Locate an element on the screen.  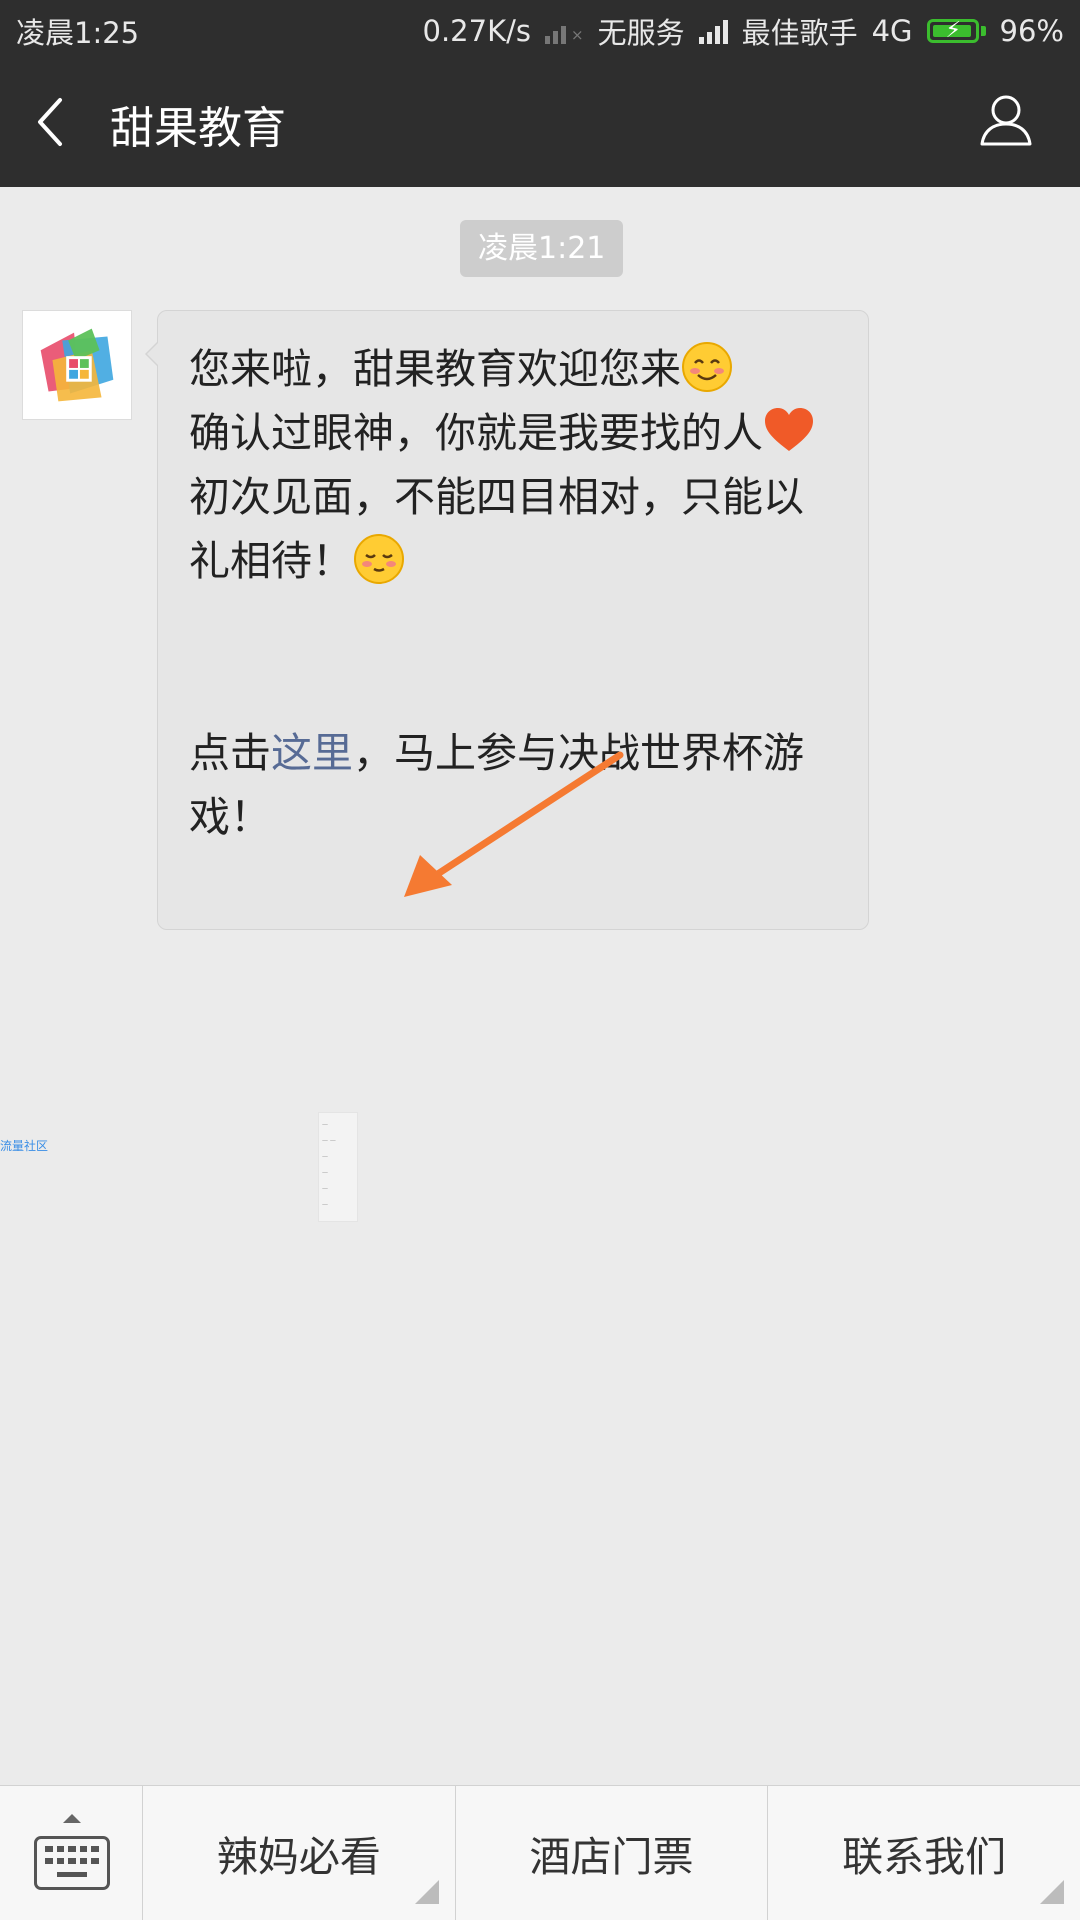
signal-sim2-icon is located at coordinates (713, 31).